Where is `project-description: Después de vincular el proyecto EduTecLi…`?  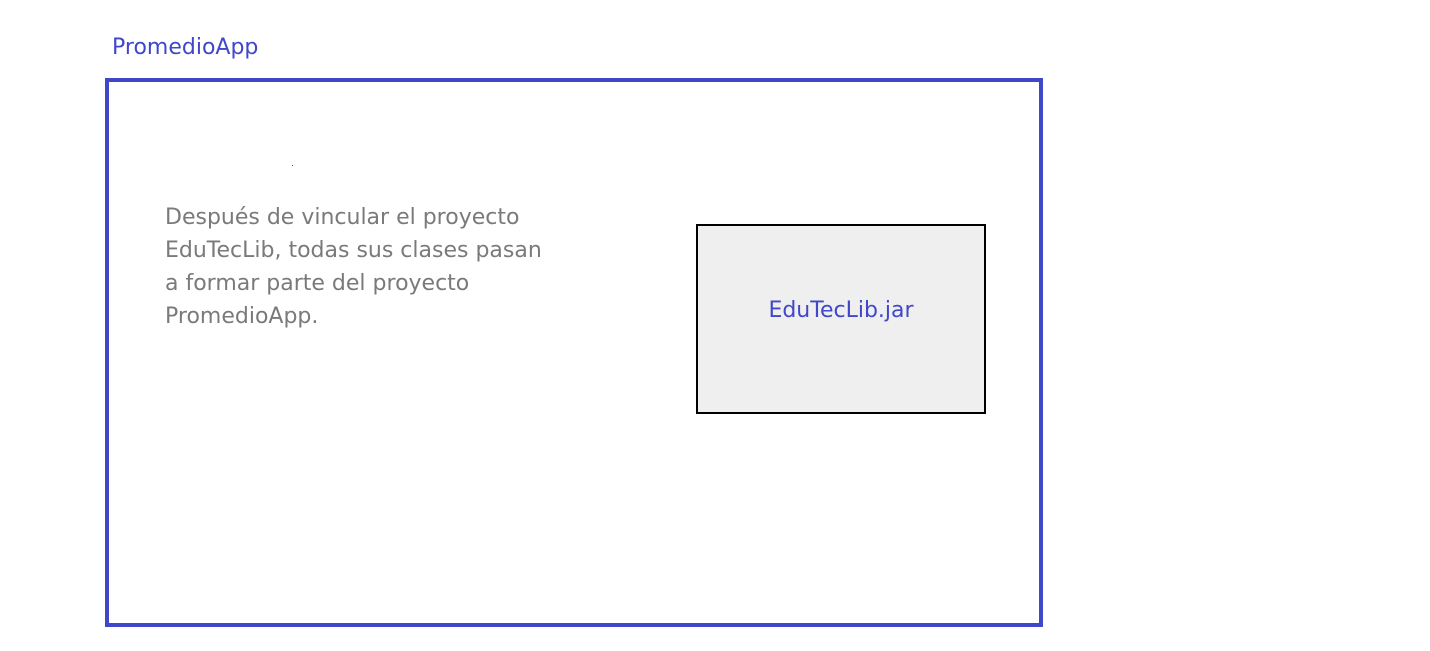 project-description: Después de vincular el proyecto EduTecLi… is located at coordinates (353, 267).